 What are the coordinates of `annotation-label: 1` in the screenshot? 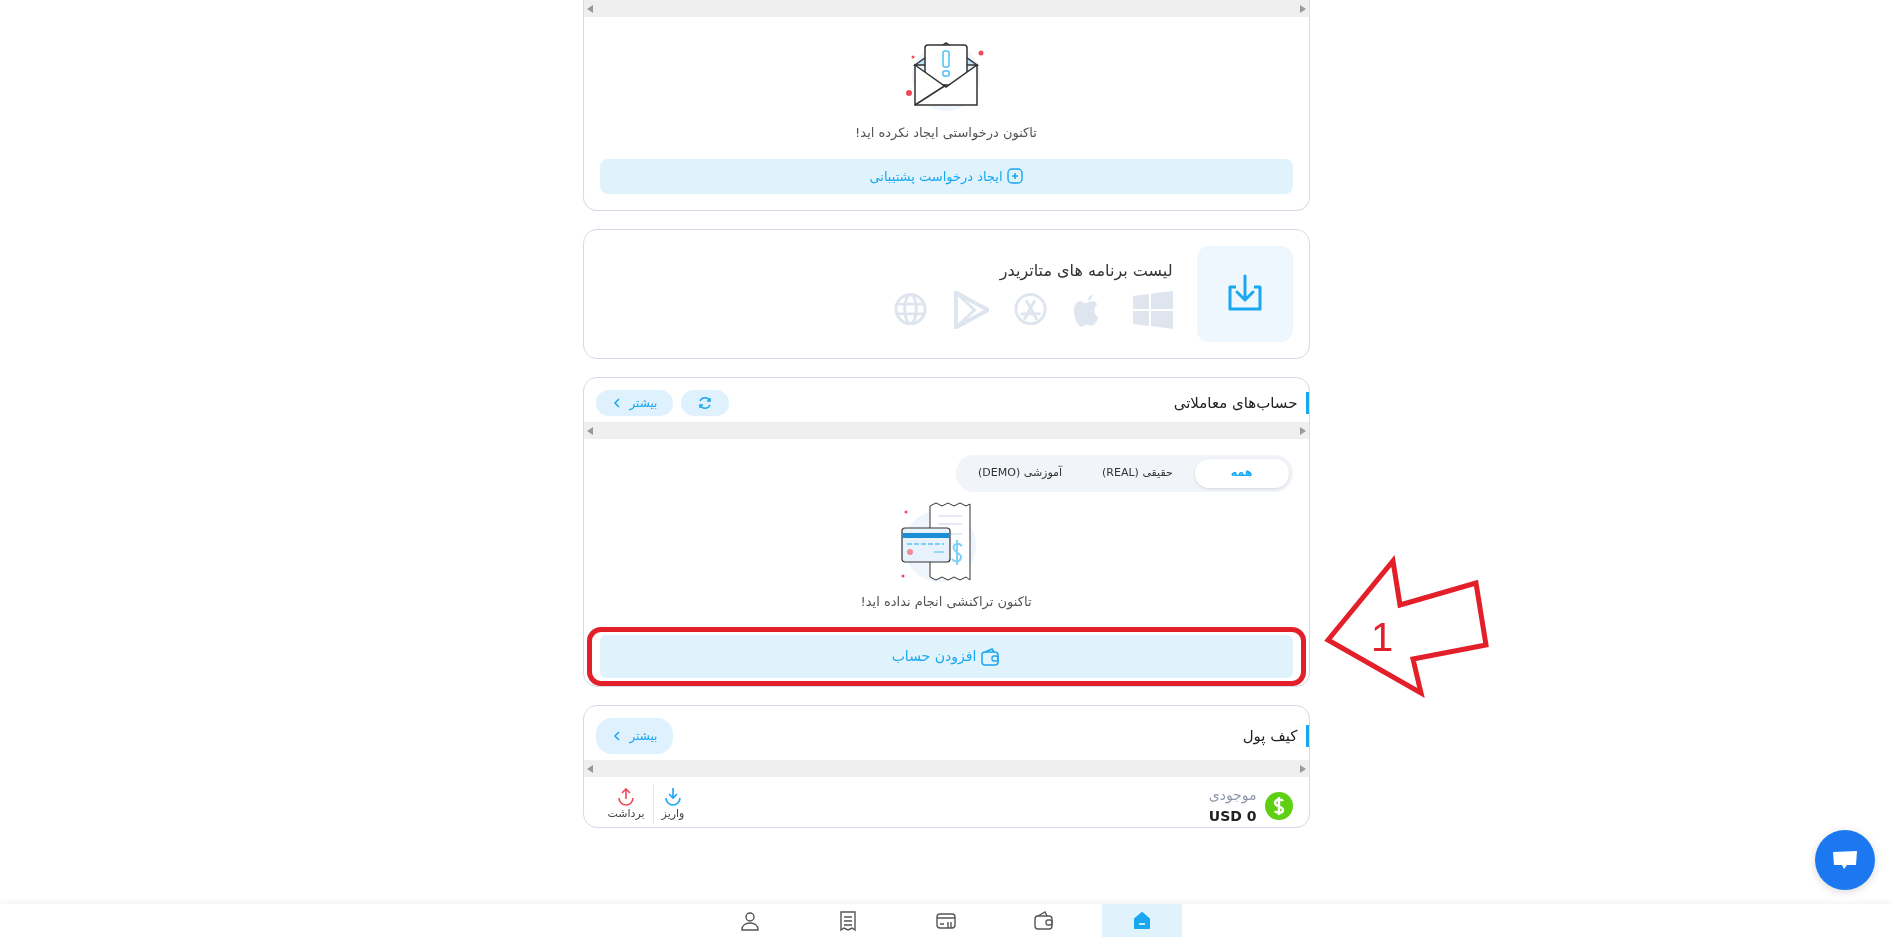 It's located at (1381, 637).